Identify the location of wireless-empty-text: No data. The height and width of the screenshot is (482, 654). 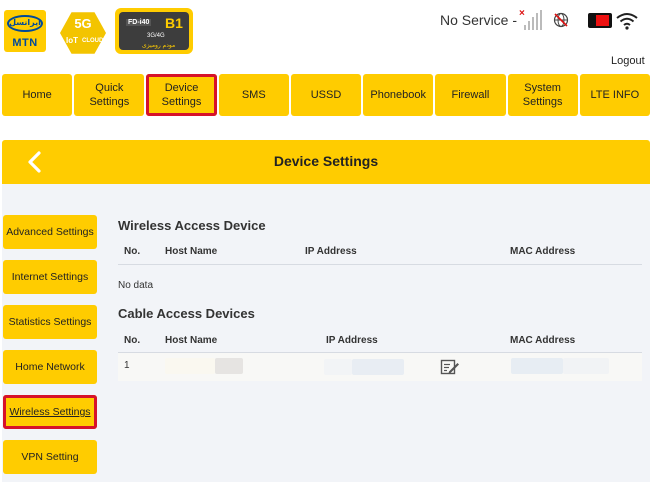
(136, 285).